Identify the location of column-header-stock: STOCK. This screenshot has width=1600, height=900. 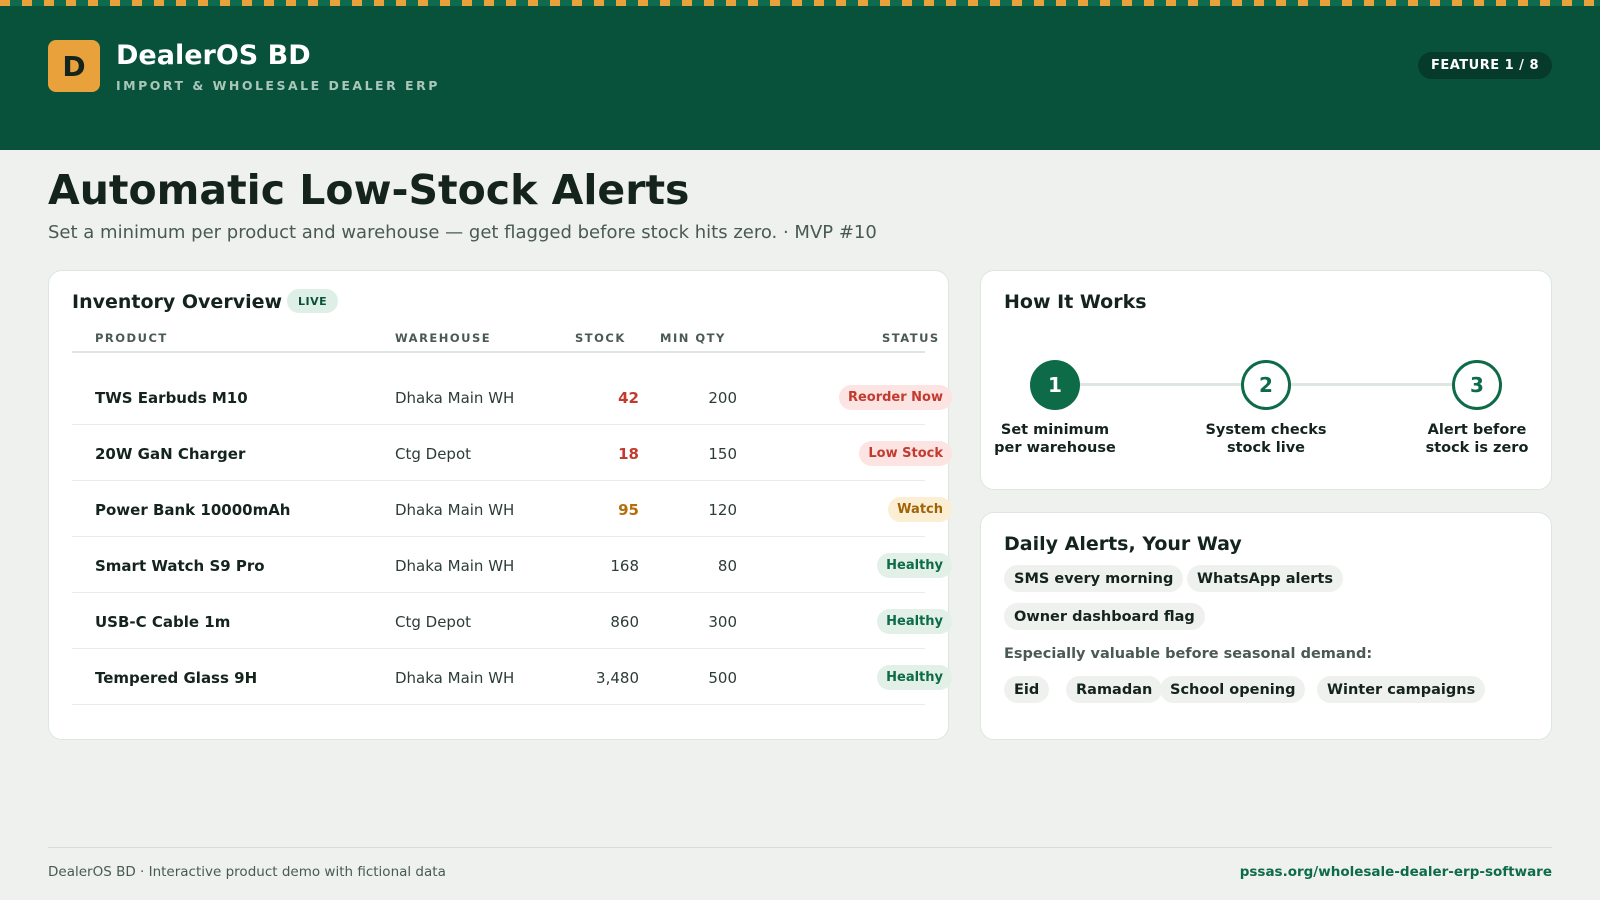
(600, 338).